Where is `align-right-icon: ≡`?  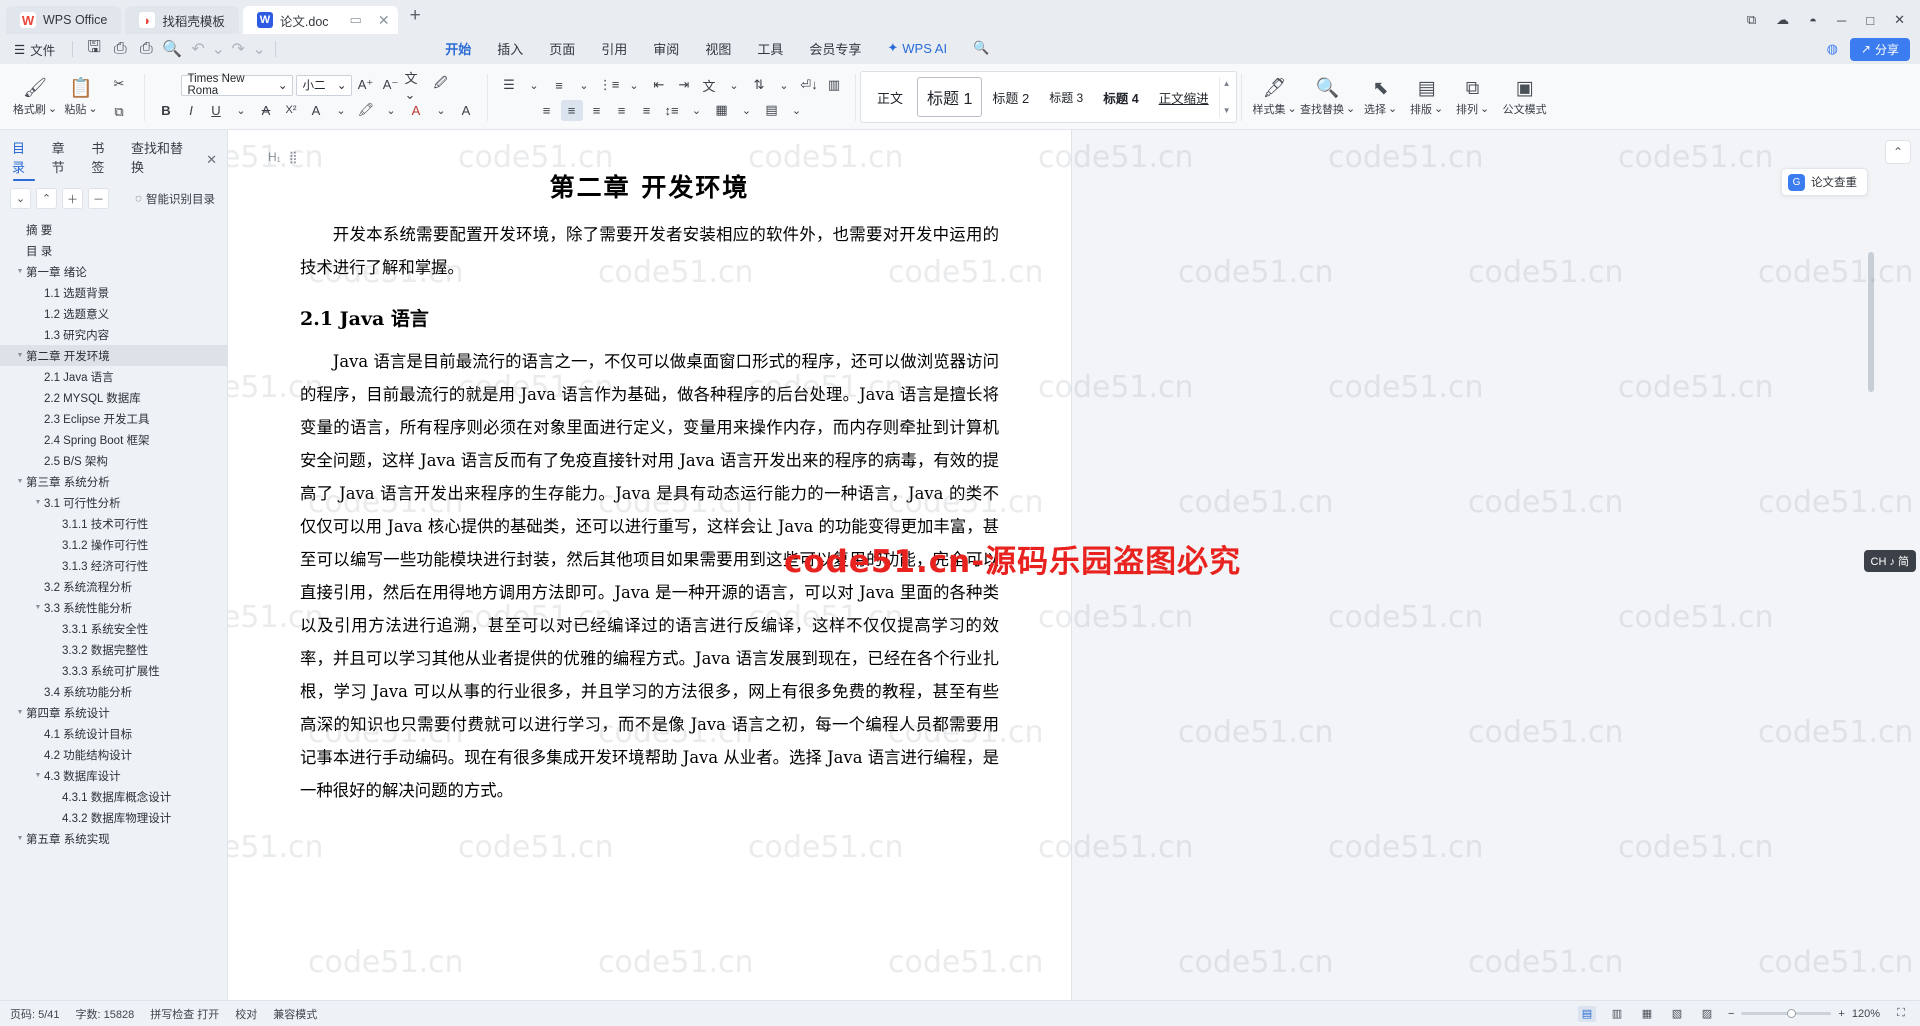
align-right-icon: ≡ is located at coordinates (597, 110).